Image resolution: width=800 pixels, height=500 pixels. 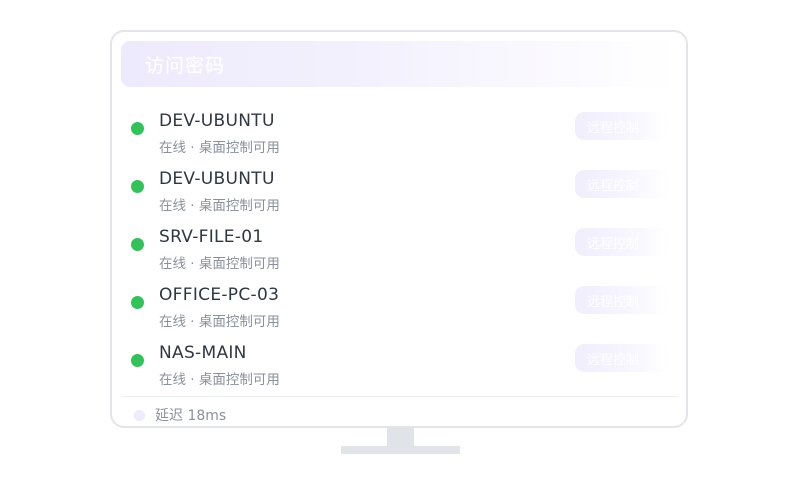 I want to click on monitor-stand-base, so click(x=400, y=450).